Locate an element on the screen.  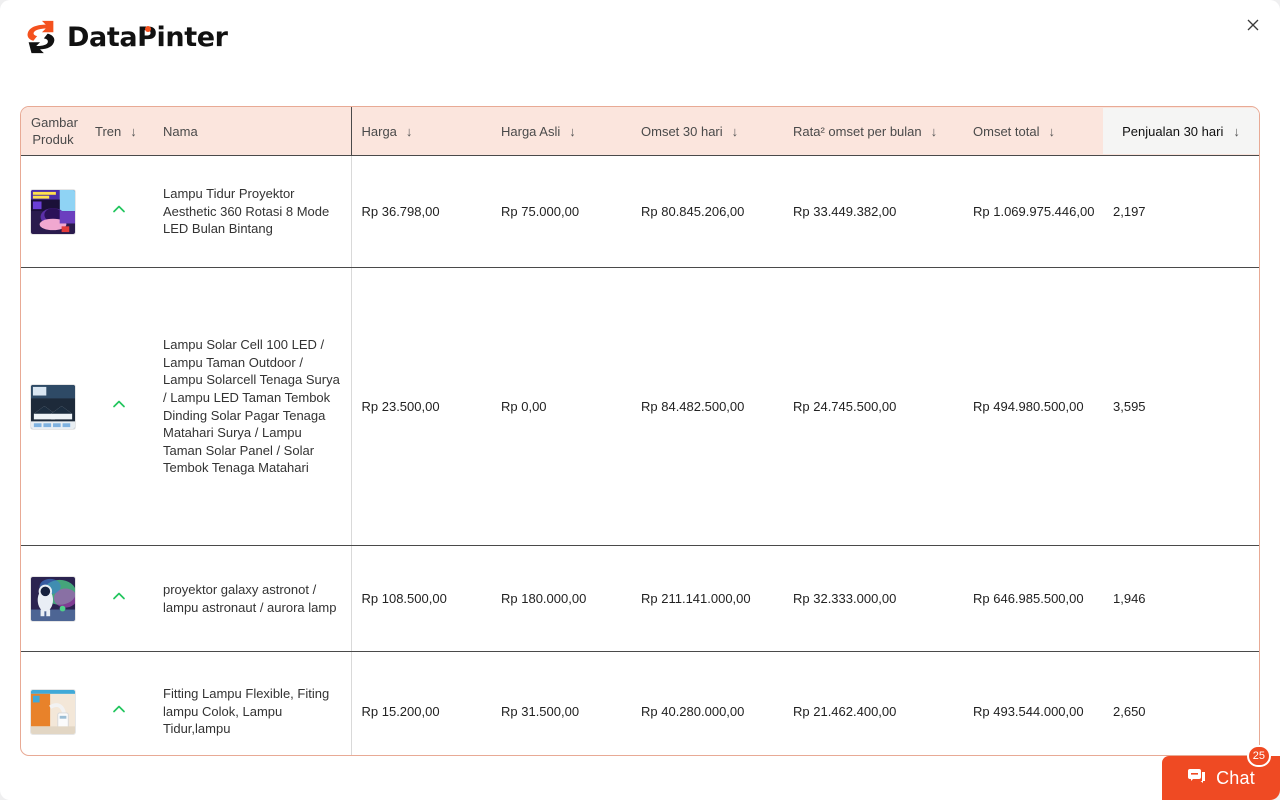
column-header-gambar-produk: Gambar Produk is located at coordinates (53, 131).